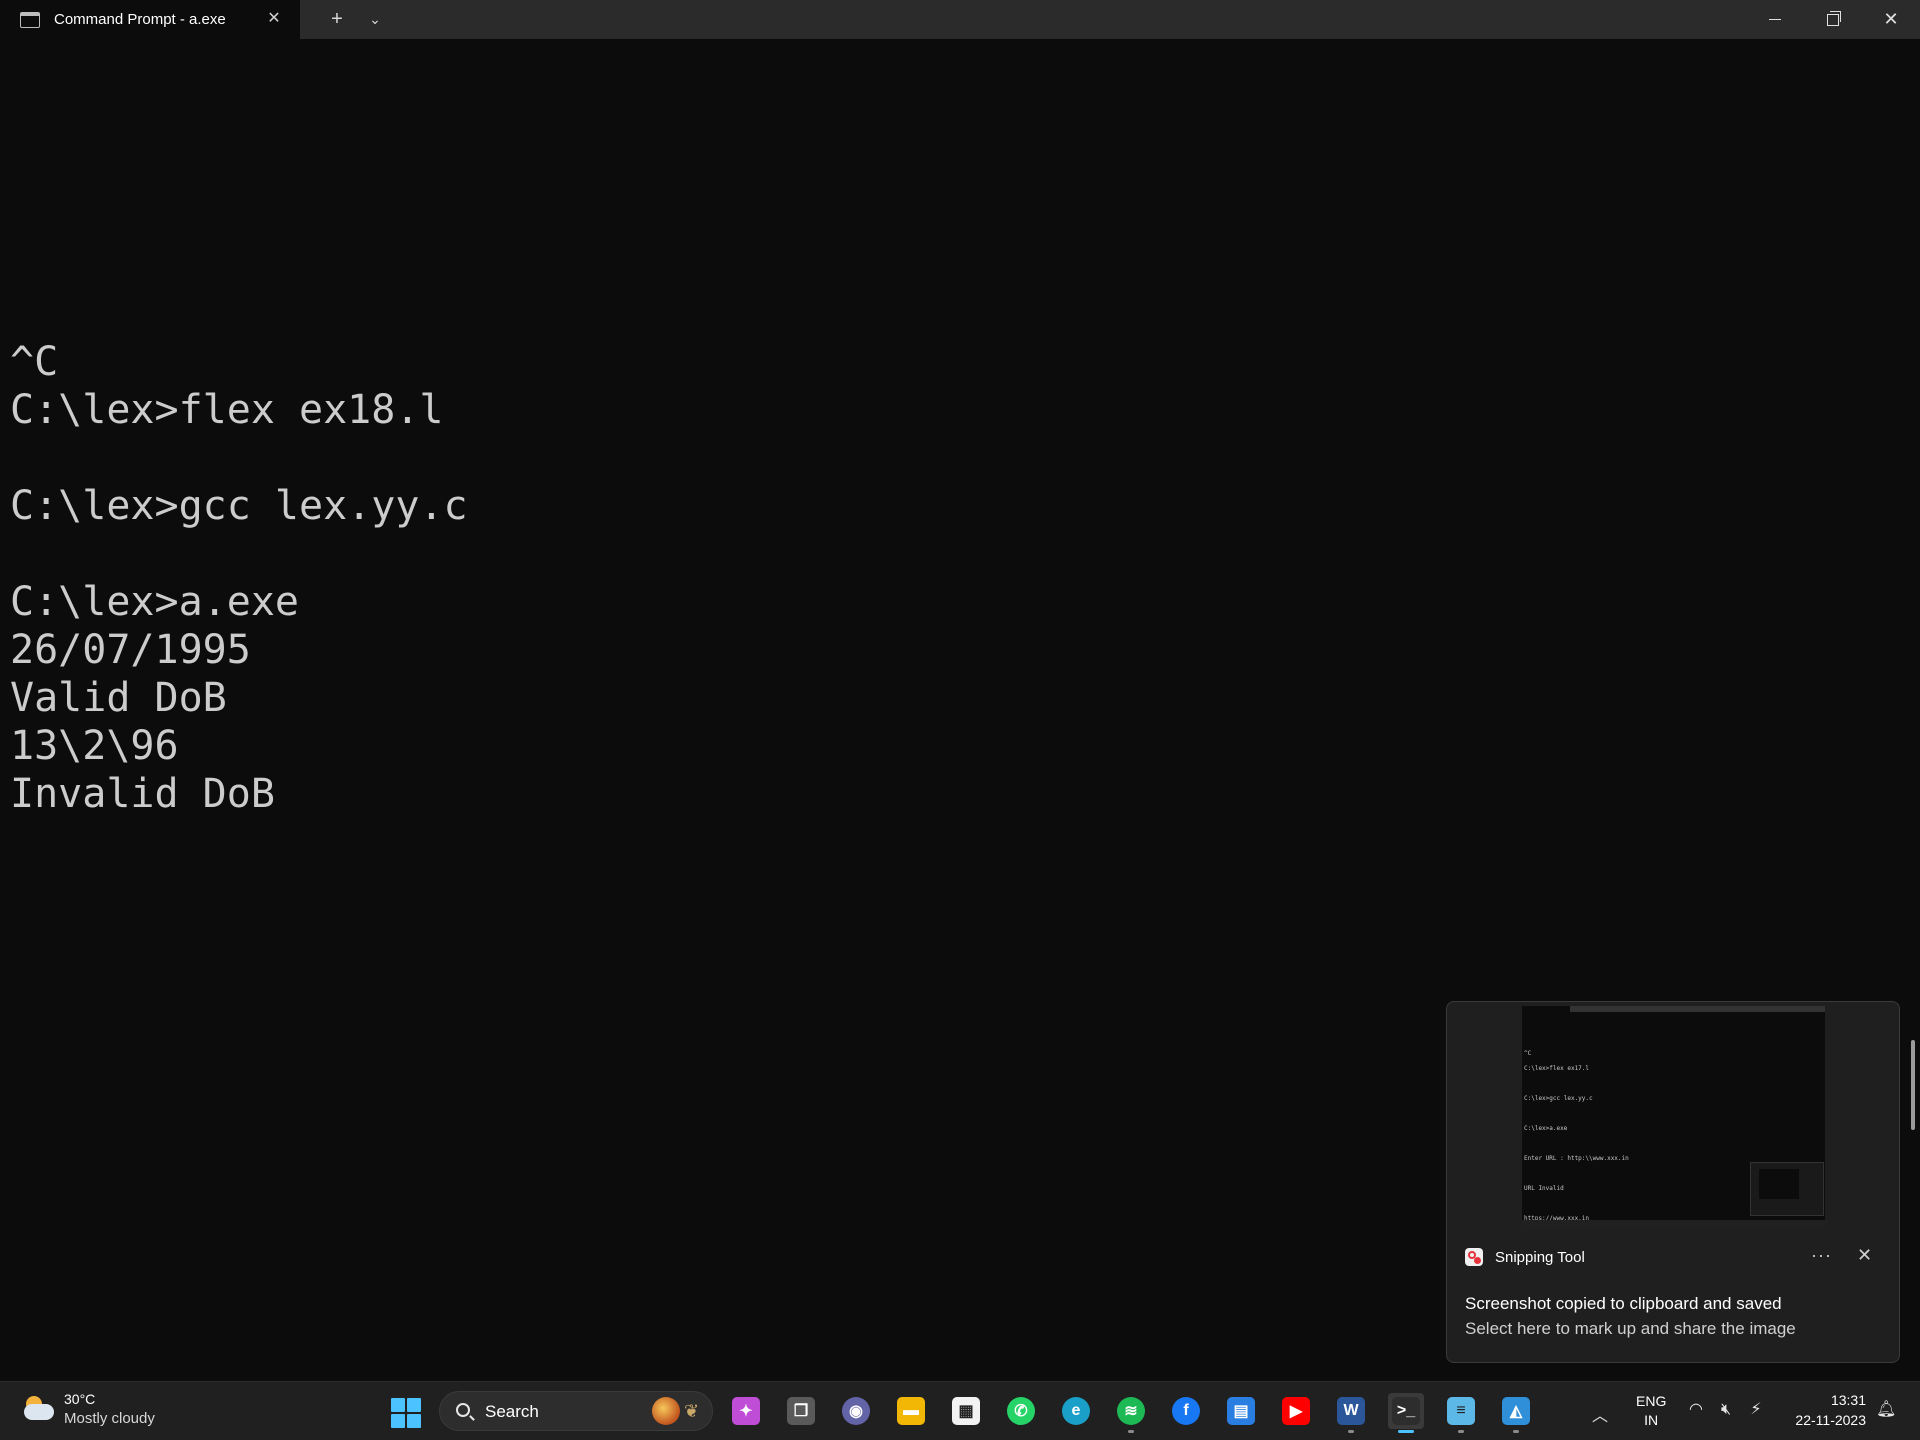 The width and height of the screenshot is (1920, 1440). Describe the element at coordinates (576, 1411) in the screenshot. I see `search-box: Search ❦` at that location.